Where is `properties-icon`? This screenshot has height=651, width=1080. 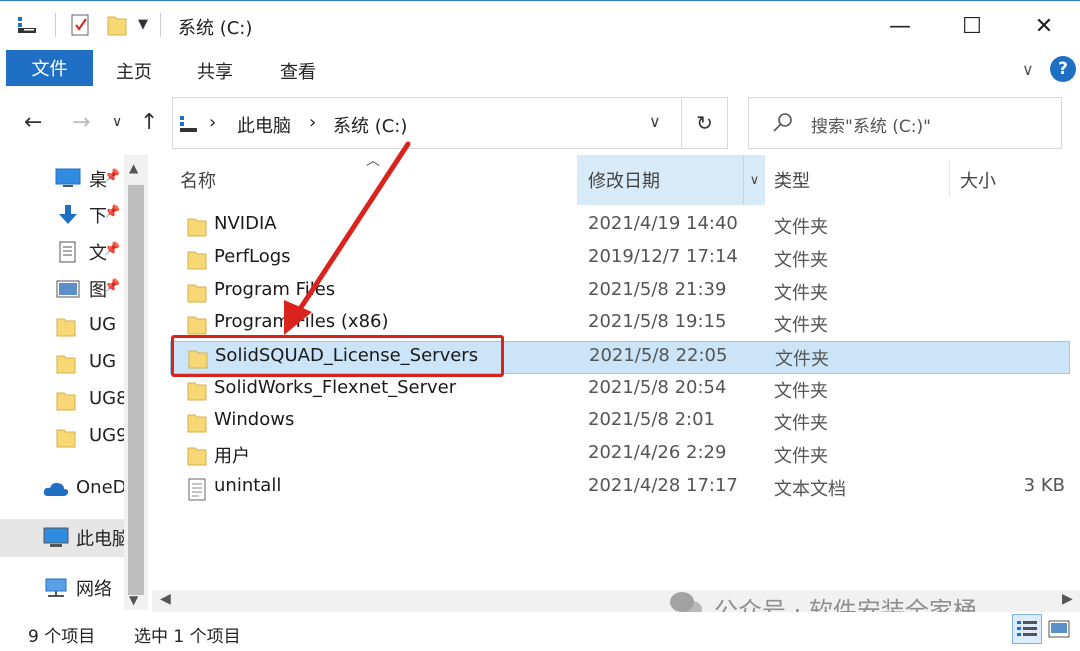 properties-icon is located at coordinates (81, 25).